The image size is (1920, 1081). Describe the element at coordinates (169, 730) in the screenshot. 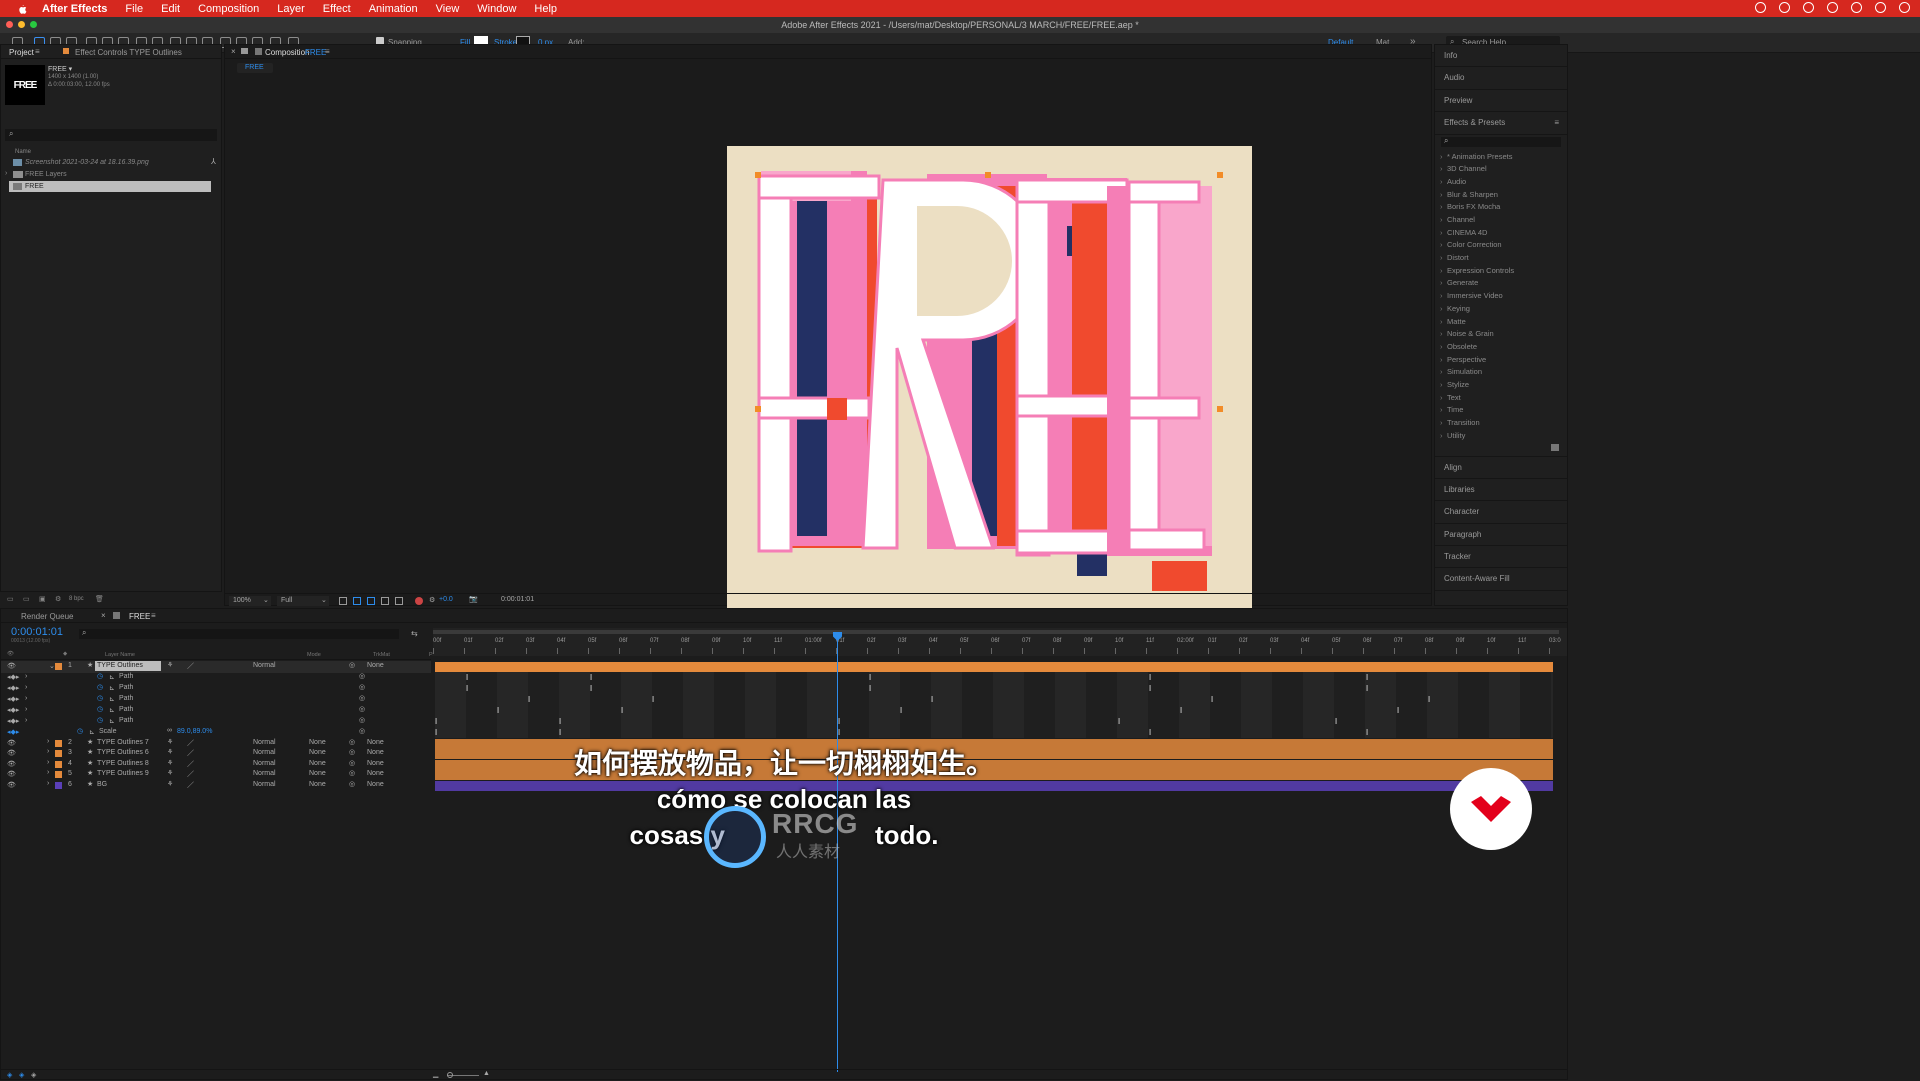

I see `constrain-proportions-icon: ∞` at that location.